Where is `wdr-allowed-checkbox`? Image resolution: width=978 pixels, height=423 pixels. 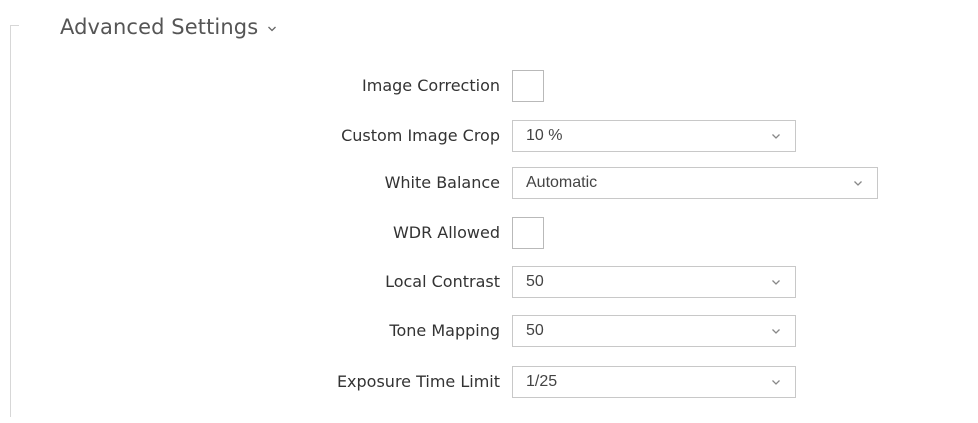 wdr-allowed-checkbox is located at coordinates (528, 233).